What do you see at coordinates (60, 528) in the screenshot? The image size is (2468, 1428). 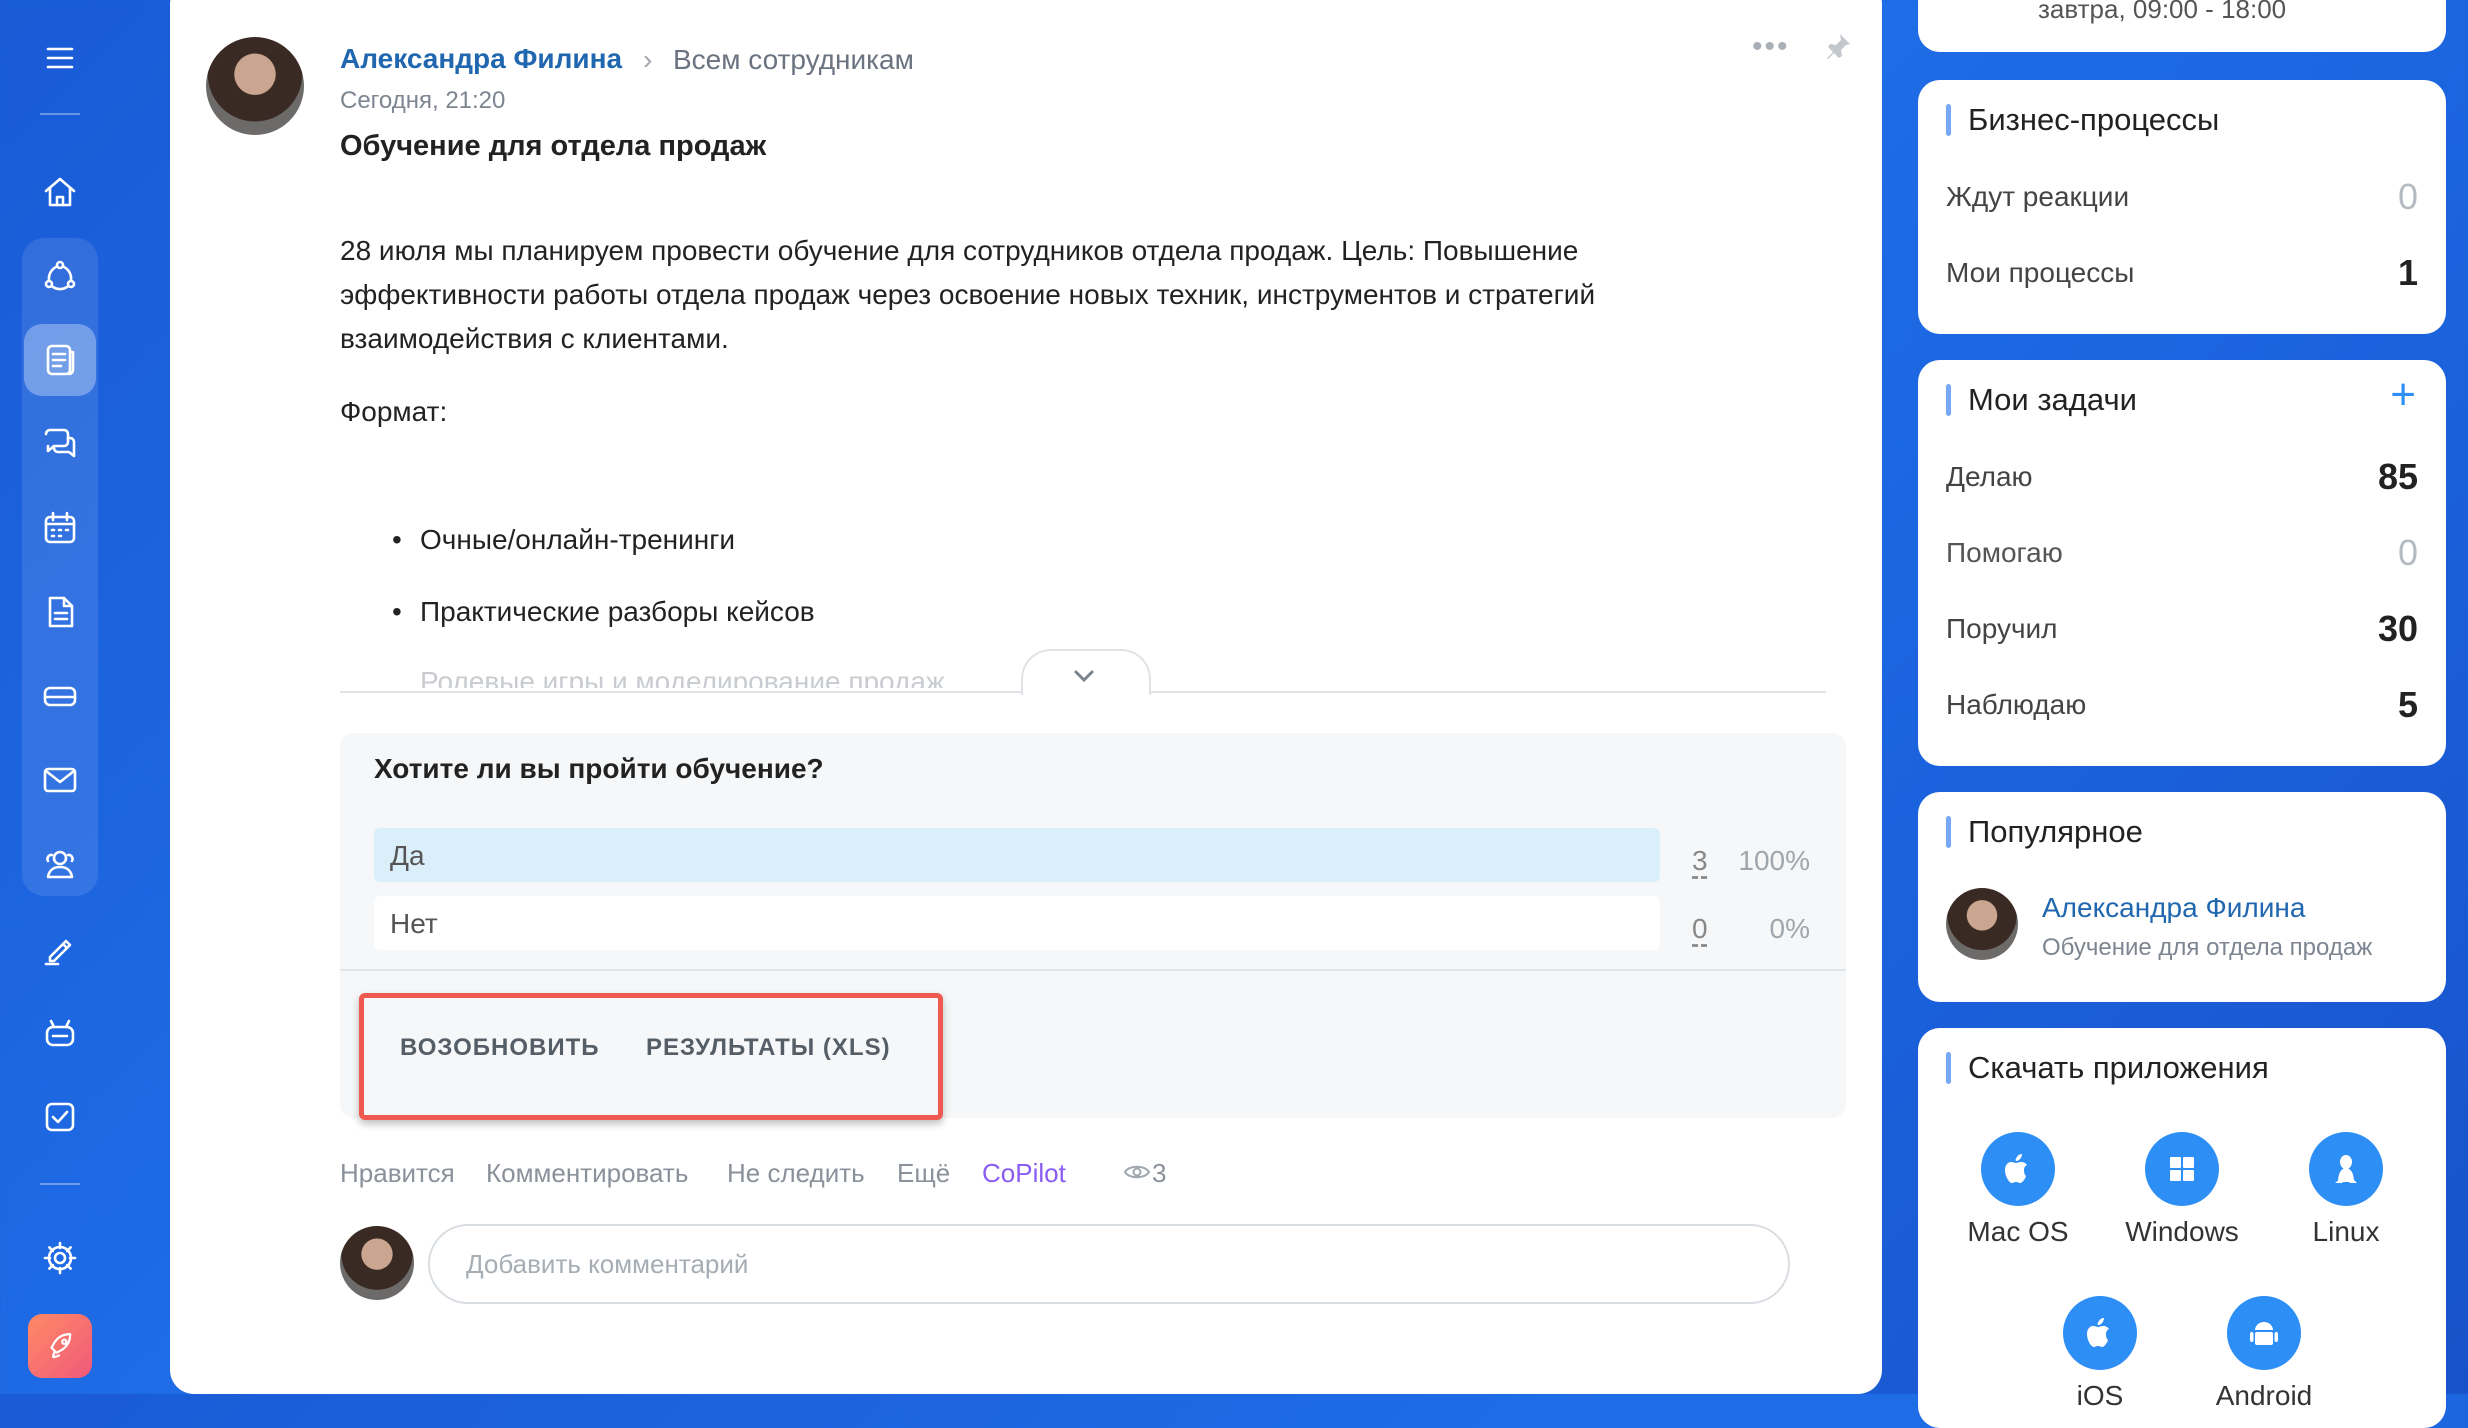 I see `calendar-icon` at bounding box center [60, 528].